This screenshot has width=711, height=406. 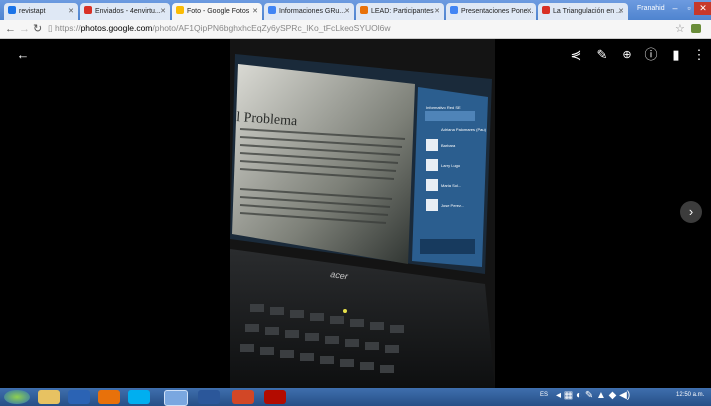 I want to click on url-scheme: https://, so click(x=68, y=28).